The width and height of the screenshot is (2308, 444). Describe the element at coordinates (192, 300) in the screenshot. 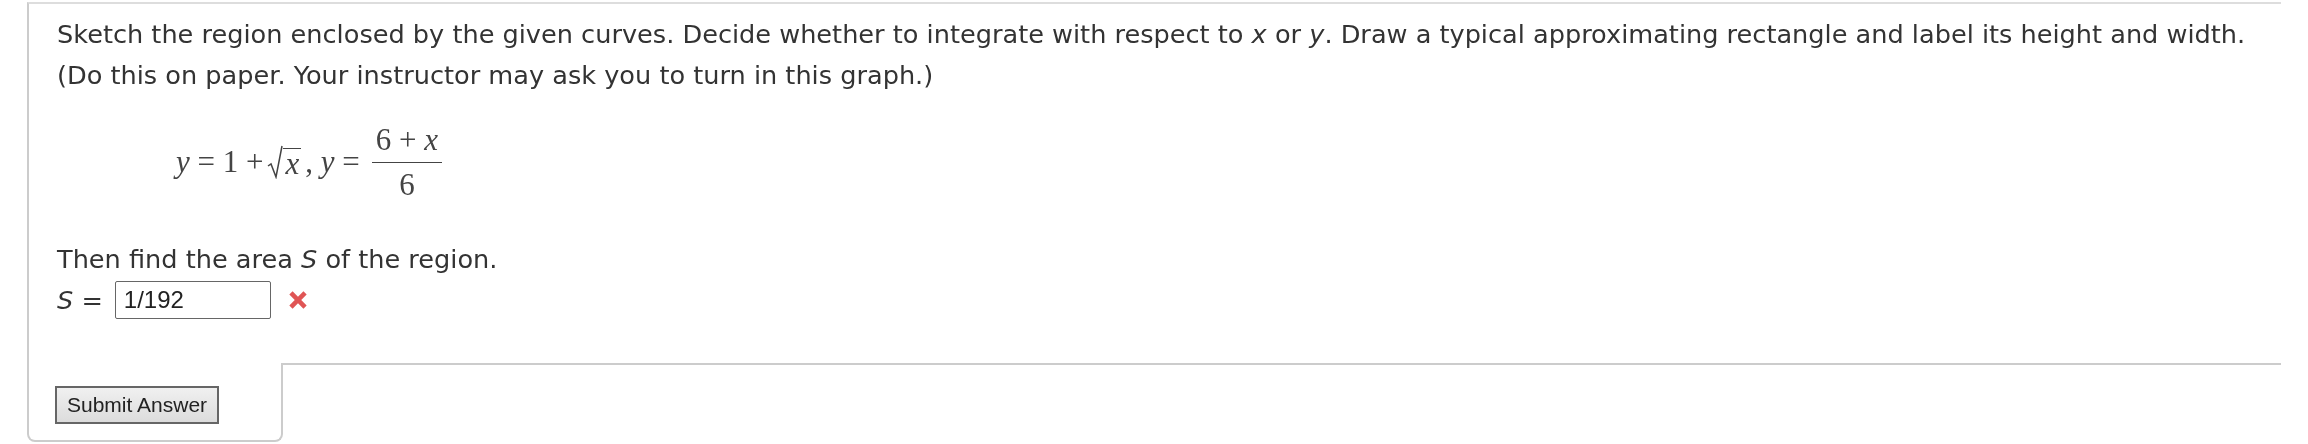

I see `answer-field: 1/192` at that location.